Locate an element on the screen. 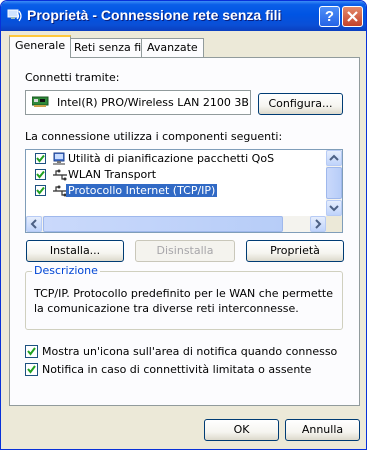  tab-general-label: Generale is located at coordinates (40, 45).